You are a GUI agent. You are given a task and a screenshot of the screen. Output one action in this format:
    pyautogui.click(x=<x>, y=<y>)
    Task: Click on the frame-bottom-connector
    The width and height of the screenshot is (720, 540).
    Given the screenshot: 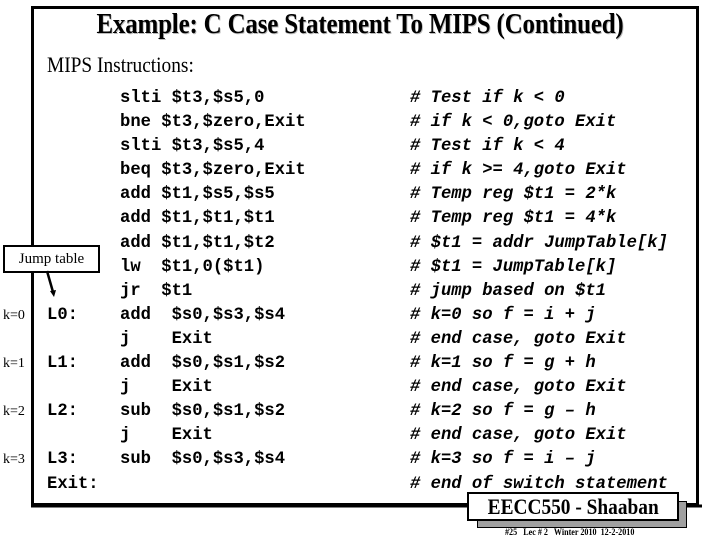 What is the action you would take?
    pyautogui.click(x=366, y=506)
    